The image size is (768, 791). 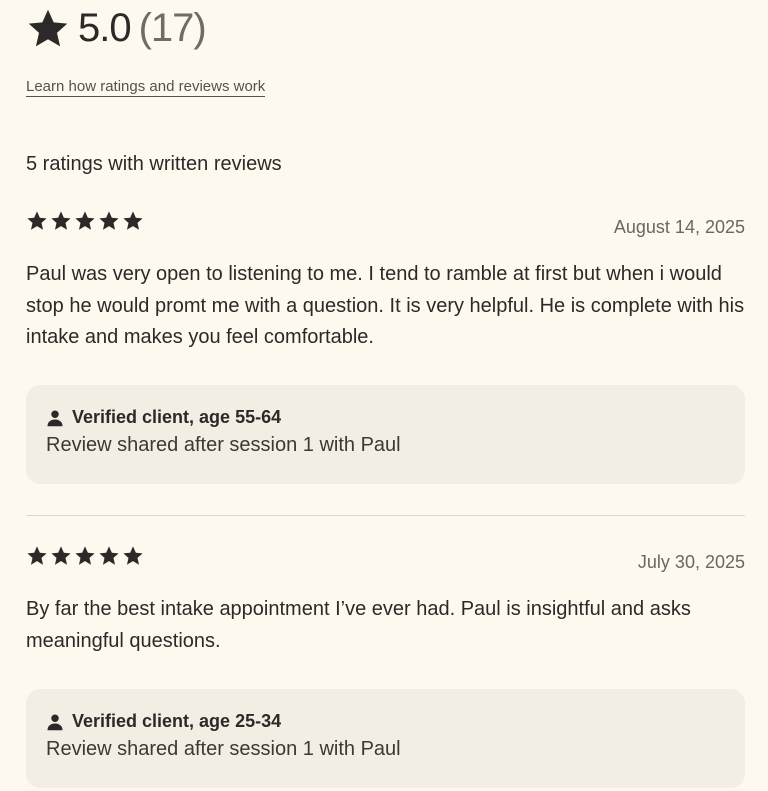 What do you see at coordinates (385, 417) in the screenshot?
I see `verified-client-row: Verified client, age 55-64` at bounding box center [385, 417].